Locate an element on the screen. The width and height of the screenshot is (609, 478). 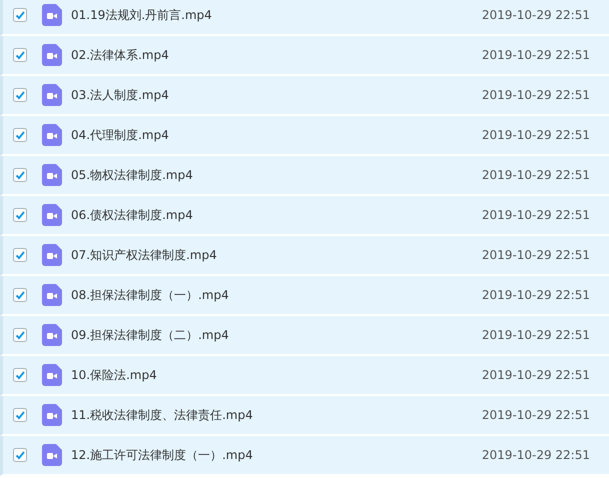
file-row: 06.债权法律制度.mp4 2019-10-29 22:51 is located at coordinates (304, 216).